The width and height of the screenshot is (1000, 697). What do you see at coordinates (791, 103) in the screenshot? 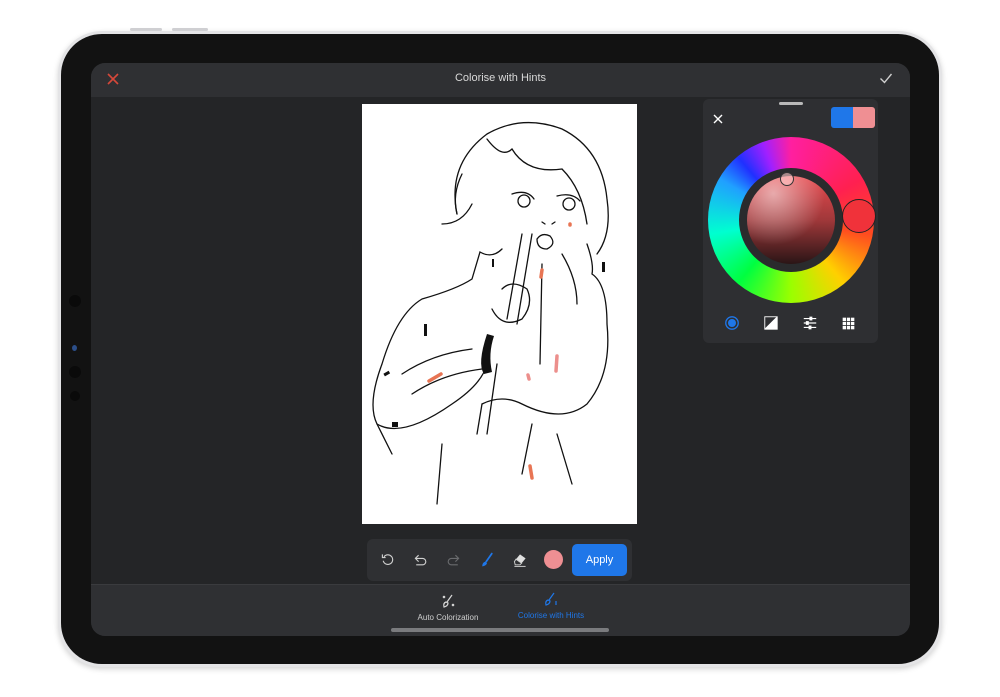
I see `drag-handle` at bounding box center [791, 103].